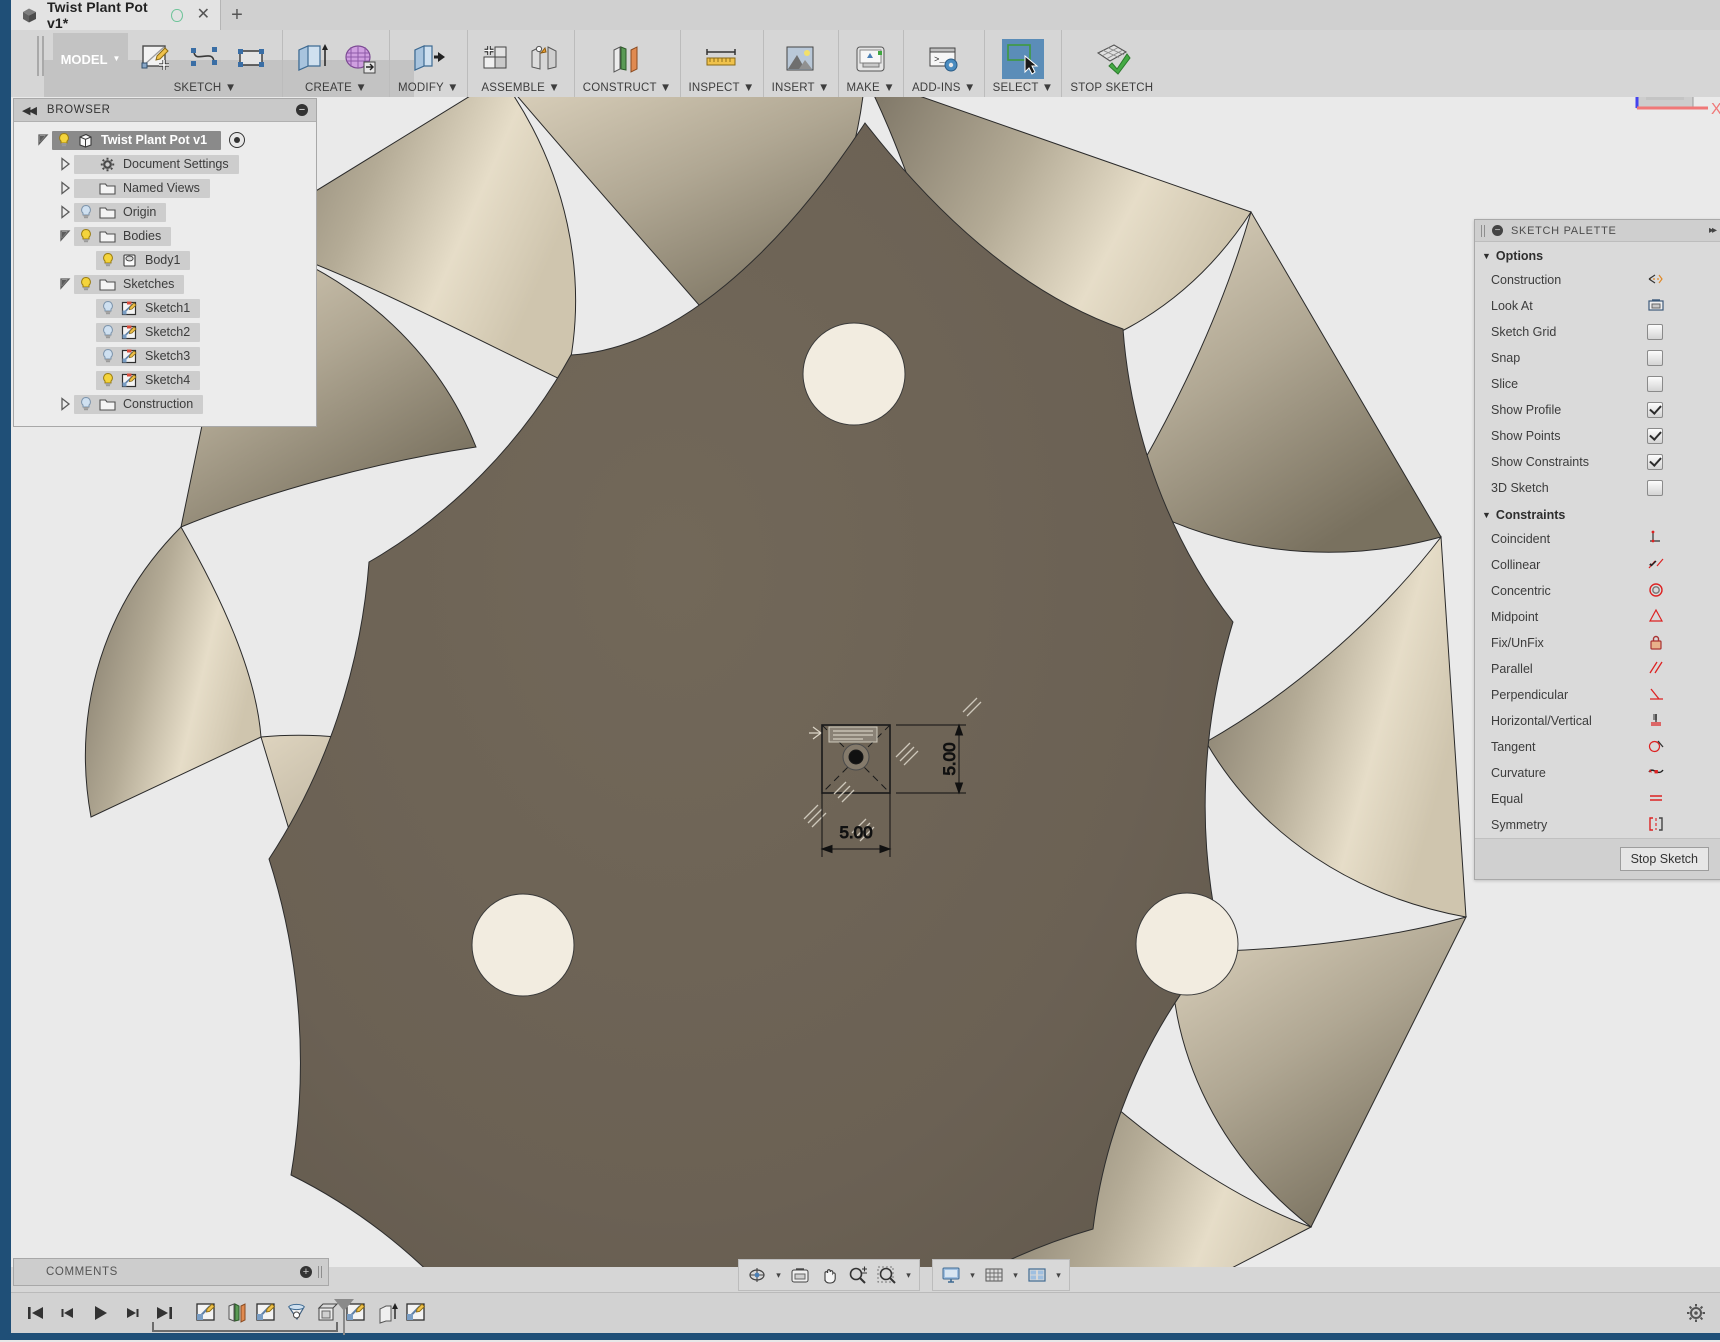  I want to click on look-at-icon, so click(1656, 306).